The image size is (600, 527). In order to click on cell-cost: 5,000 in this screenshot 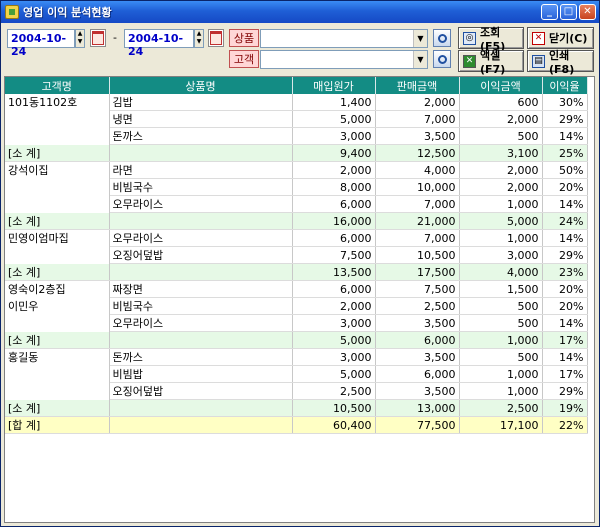, I will do `click(334, 340)`.